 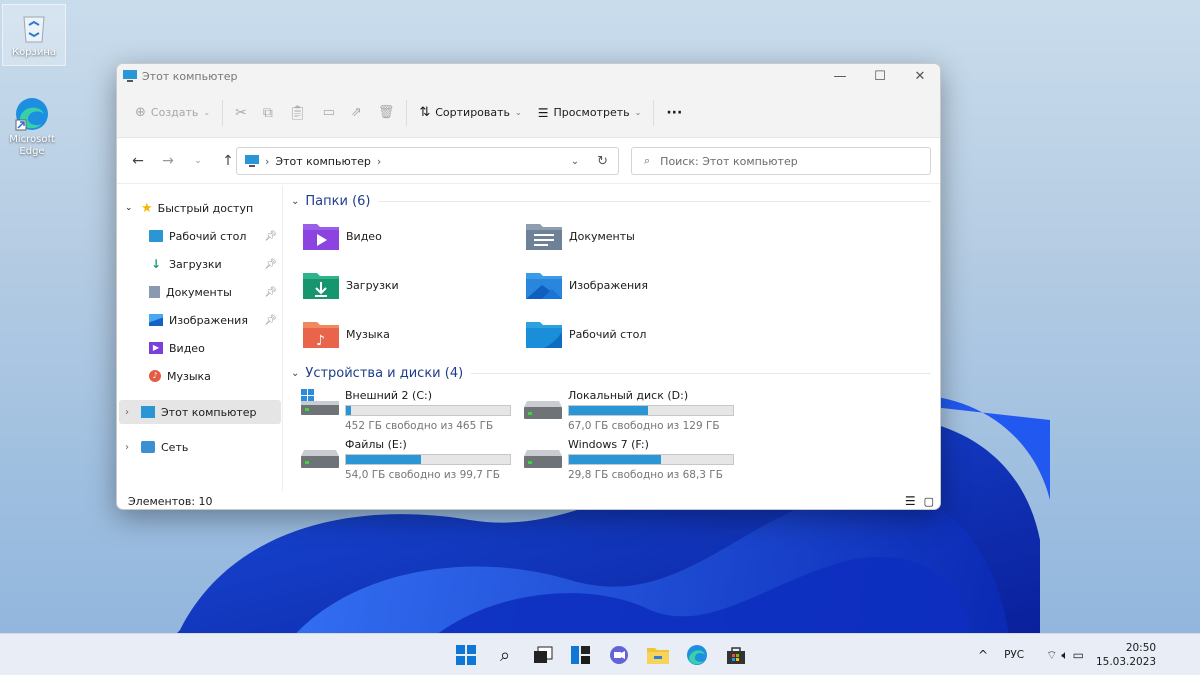 I want to click on search-input: ⌕ Поиск: Этот компьютер, so click(x=781, y=161).